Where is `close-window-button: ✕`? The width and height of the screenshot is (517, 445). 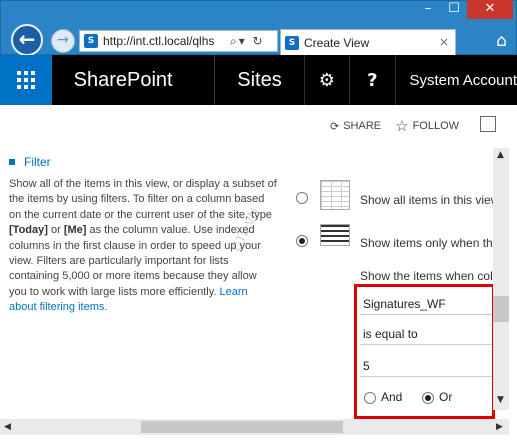 close-window-button: ✕ is located at coordinates (490, 9).